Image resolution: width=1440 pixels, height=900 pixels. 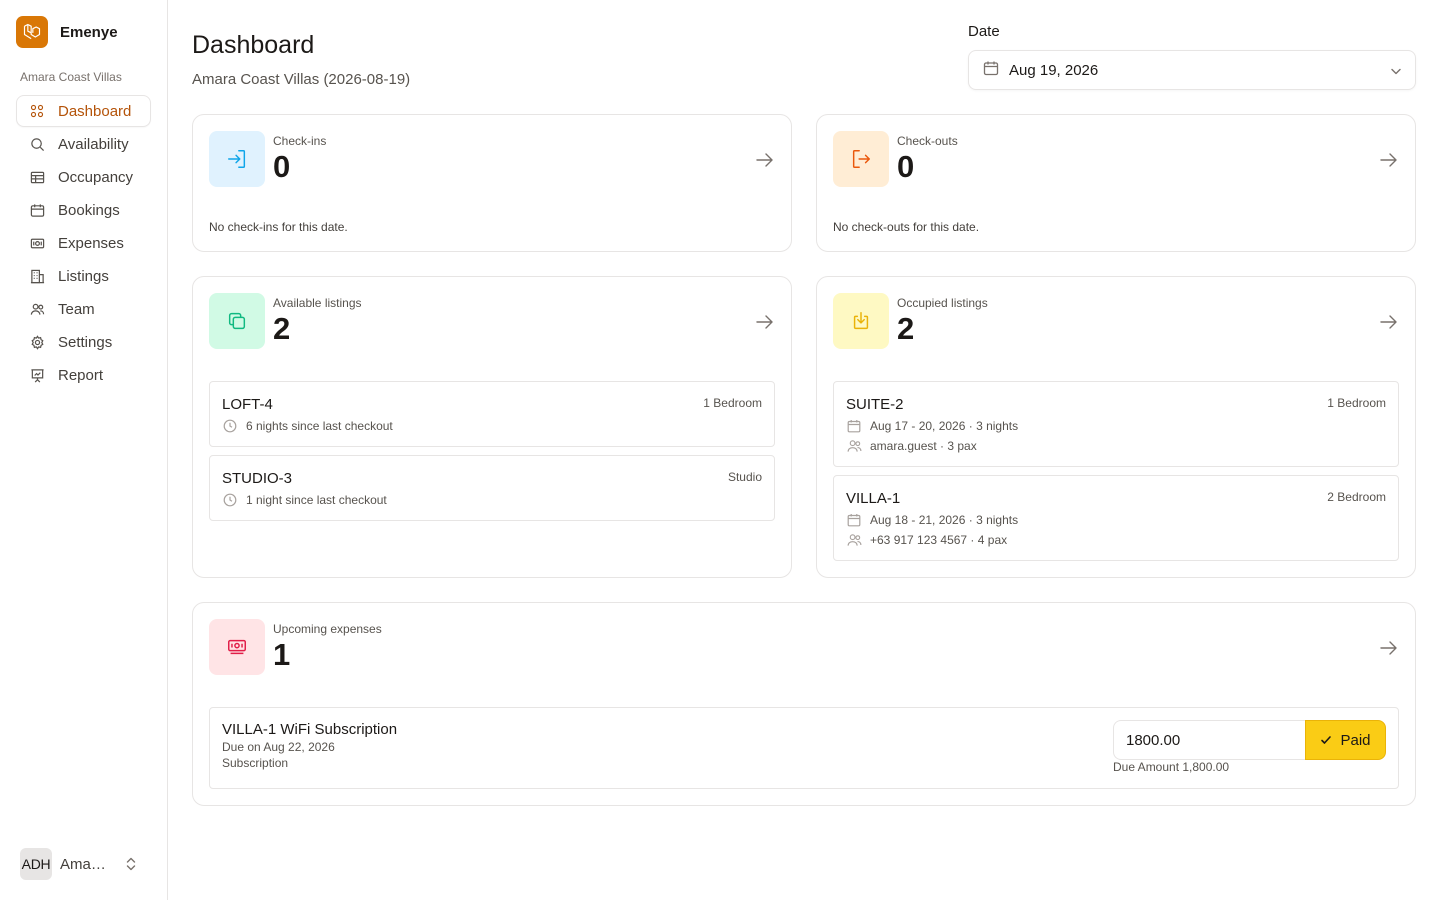 I want to click on sidebar-item-listings: Listings, so click(x=83, y=276).